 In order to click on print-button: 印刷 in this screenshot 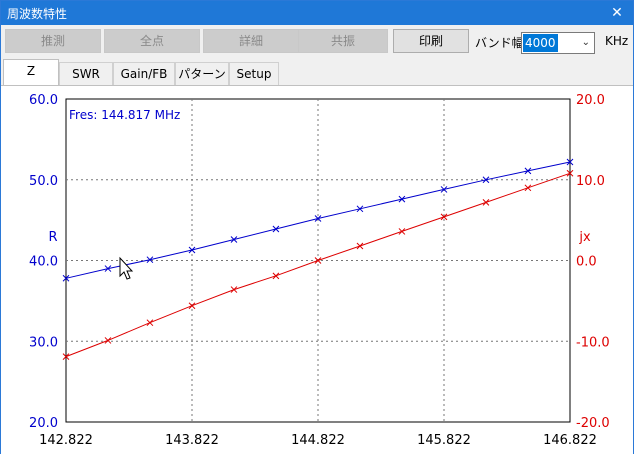, I will do `click(431, 41)`.